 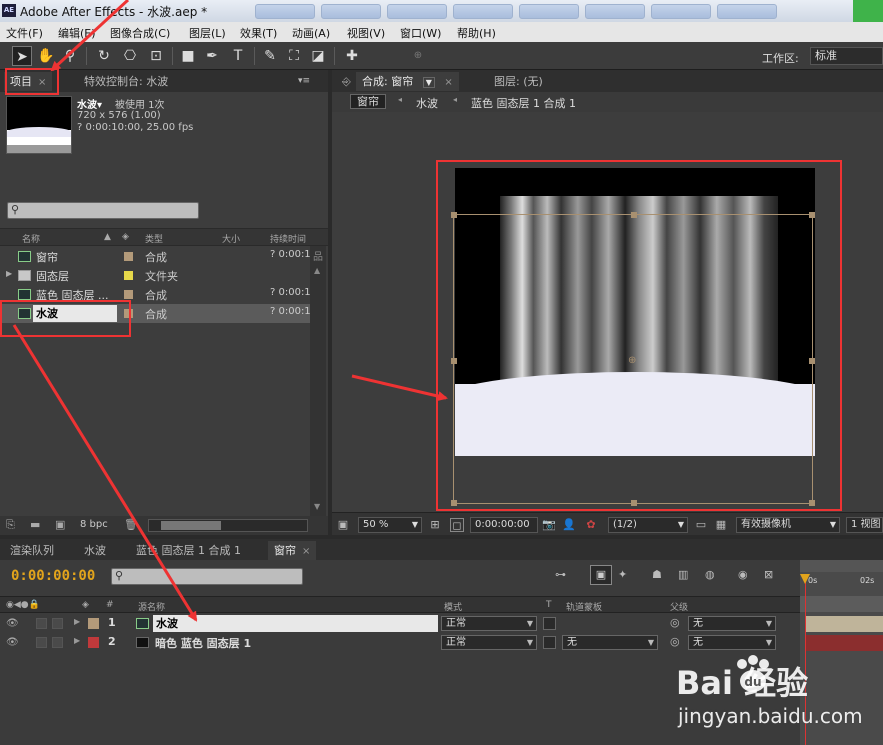 What do you see at coordinates (584, 606) in the screenshot?
I see `col-track-matte: 轨道蒙板` at bounding box center [584, 606].